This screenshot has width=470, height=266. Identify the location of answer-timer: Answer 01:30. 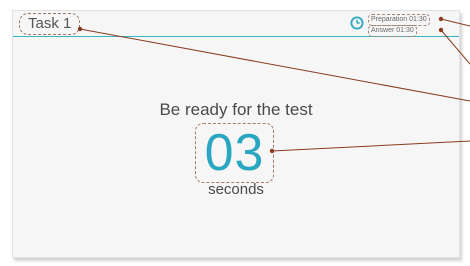
(392, 31).